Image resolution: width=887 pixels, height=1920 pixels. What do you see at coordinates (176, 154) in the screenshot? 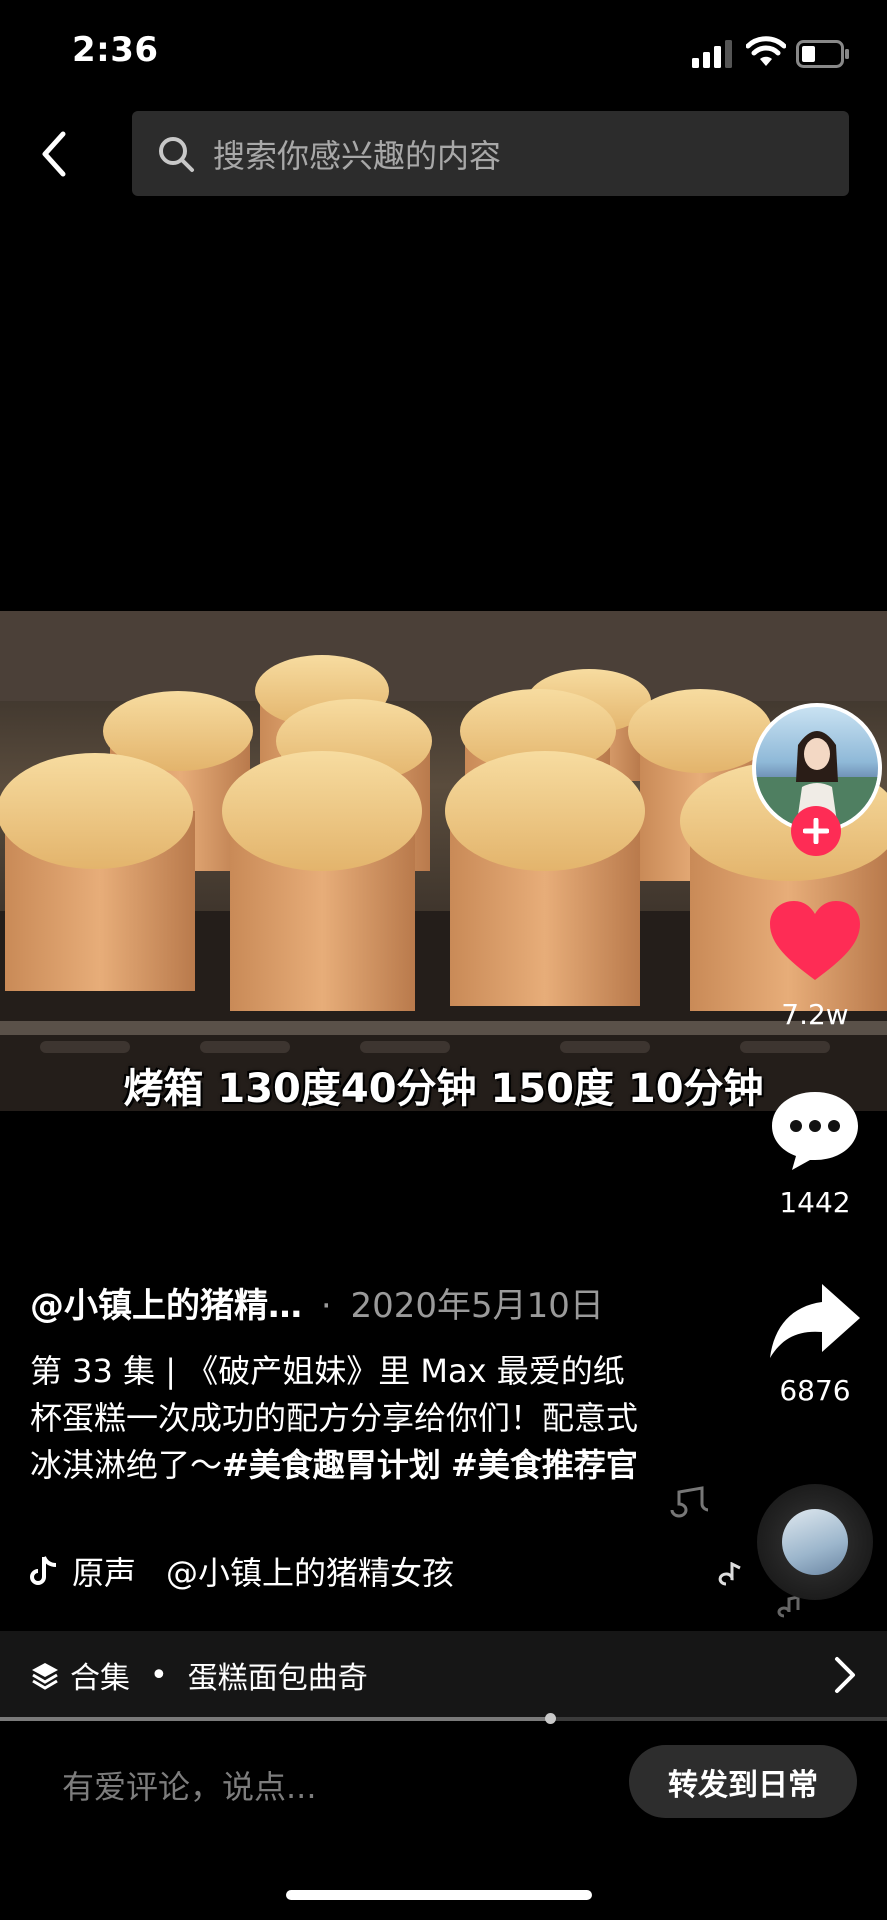
I see `search-icon` at bounding box center [176, 154].